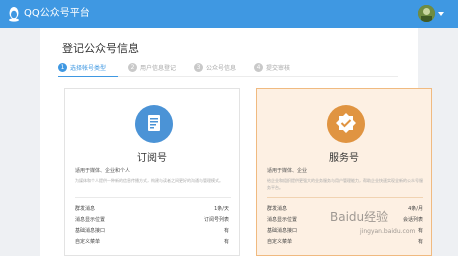 The height and width of the screenshot is (256, 458). What do you see at coordinates (221, 68) in the screenshot?
I see `step-label: 公众号信息` at bounding box center [221, 68].